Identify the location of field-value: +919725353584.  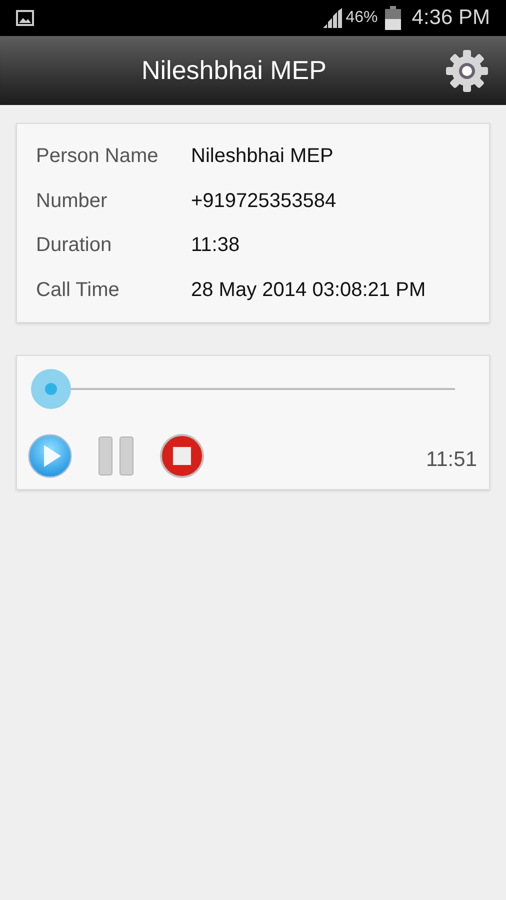
(263, 201).